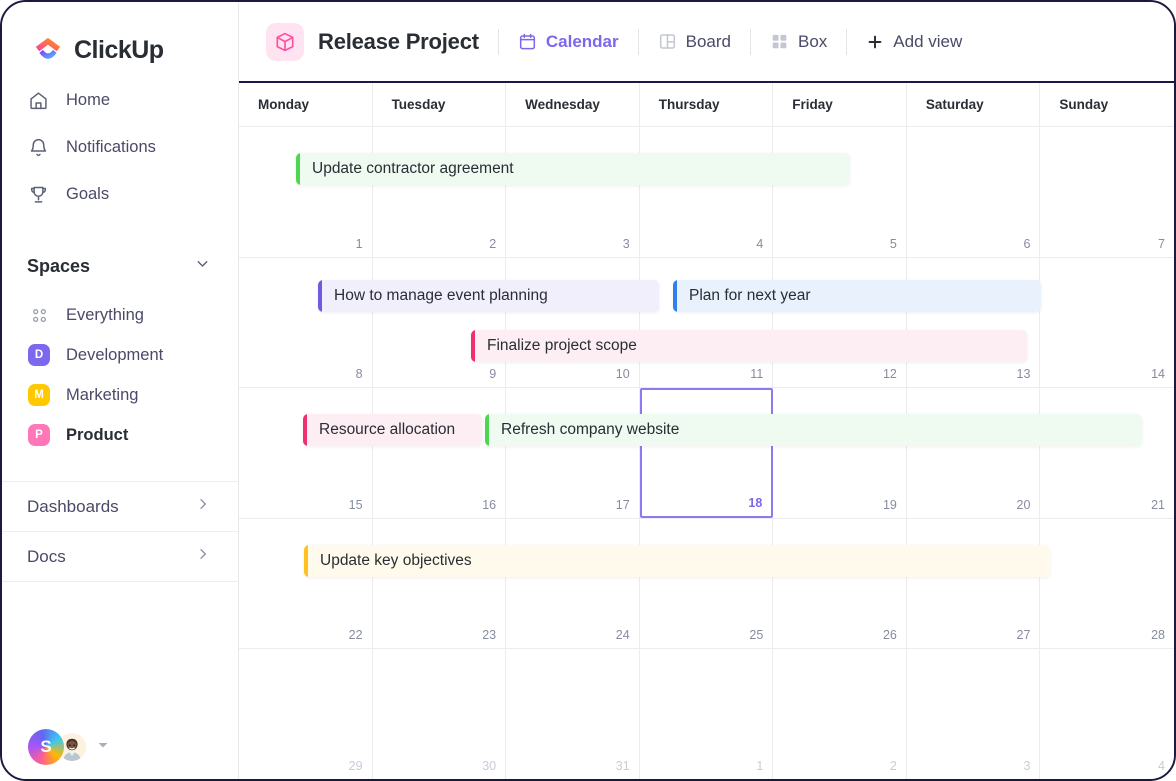  Describe the element at coordinates (974, 192) in the screenshot. I see `day-cell: 6` at that location.